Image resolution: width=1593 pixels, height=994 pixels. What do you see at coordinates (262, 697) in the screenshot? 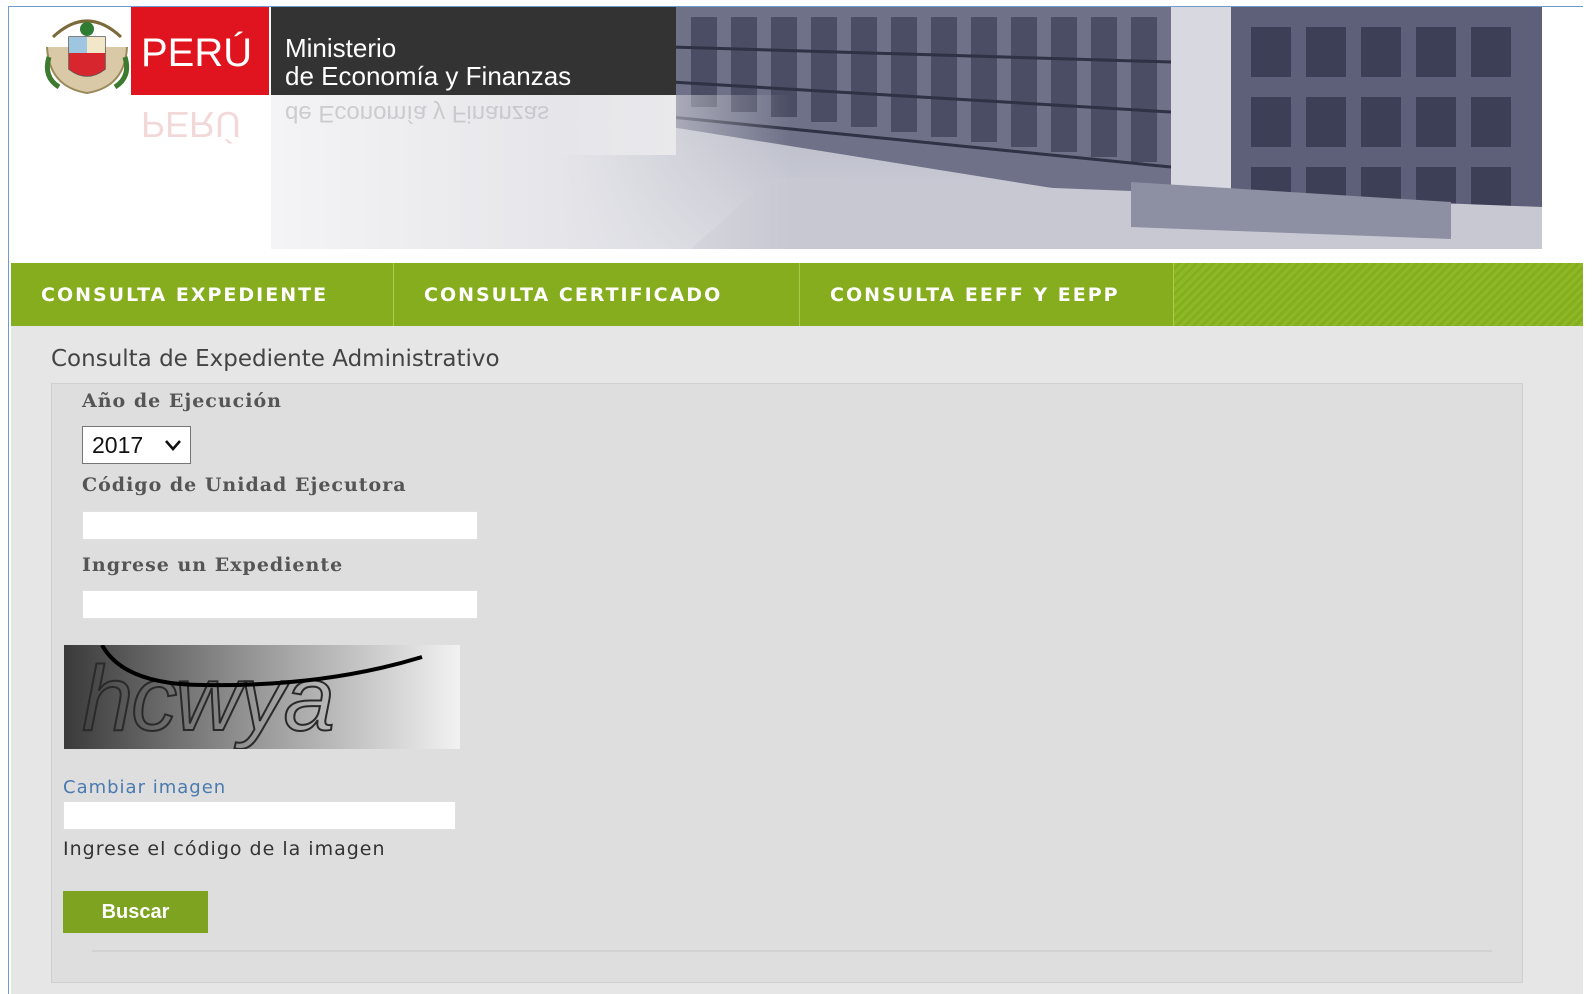
I see `captcha-image: hcwya` at bounding box center [262, 697].